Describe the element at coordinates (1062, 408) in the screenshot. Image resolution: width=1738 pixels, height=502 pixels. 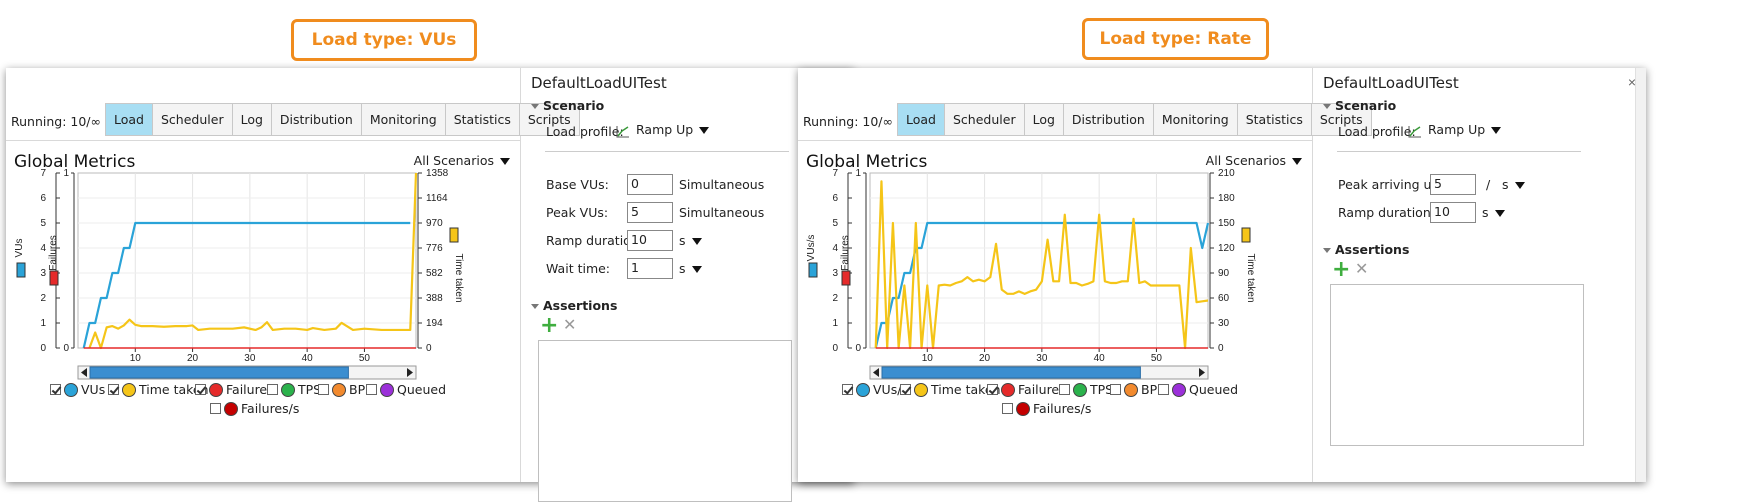
I see `legend-label: Failures/s` at that location.